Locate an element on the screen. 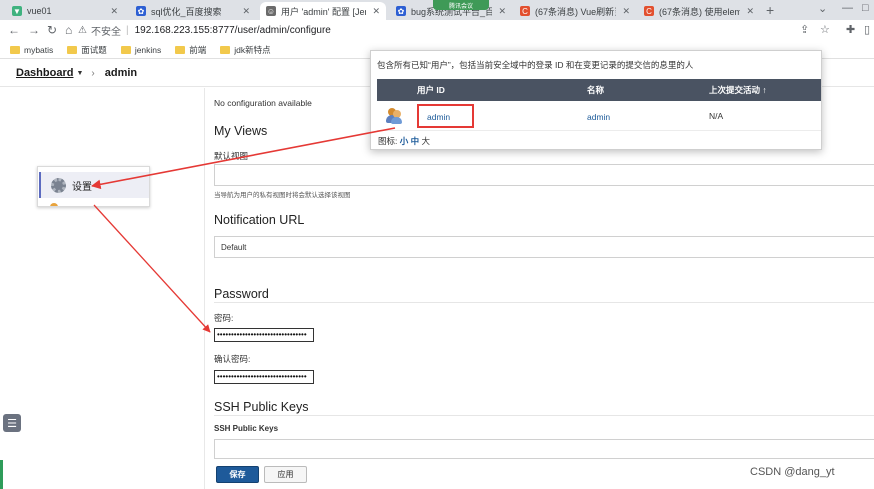  jenkins-icon: ☺ is located at coordinates (271, 11).